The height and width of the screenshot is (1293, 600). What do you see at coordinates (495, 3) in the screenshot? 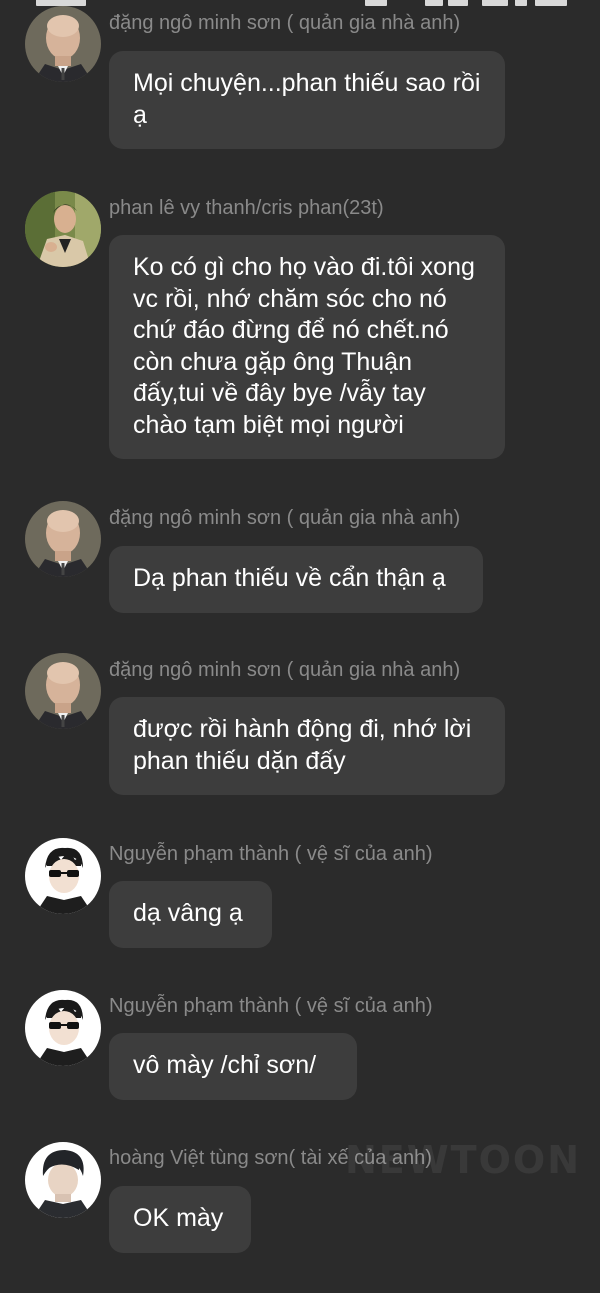
I see `signal-icon-fragment` at bounding box center [495, 3].